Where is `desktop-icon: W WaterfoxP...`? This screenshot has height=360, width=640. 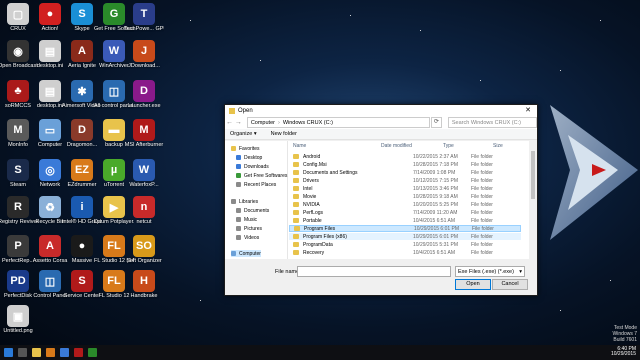
desktop-icon: W WaterfoxP... is located at coordinates (144, 173).